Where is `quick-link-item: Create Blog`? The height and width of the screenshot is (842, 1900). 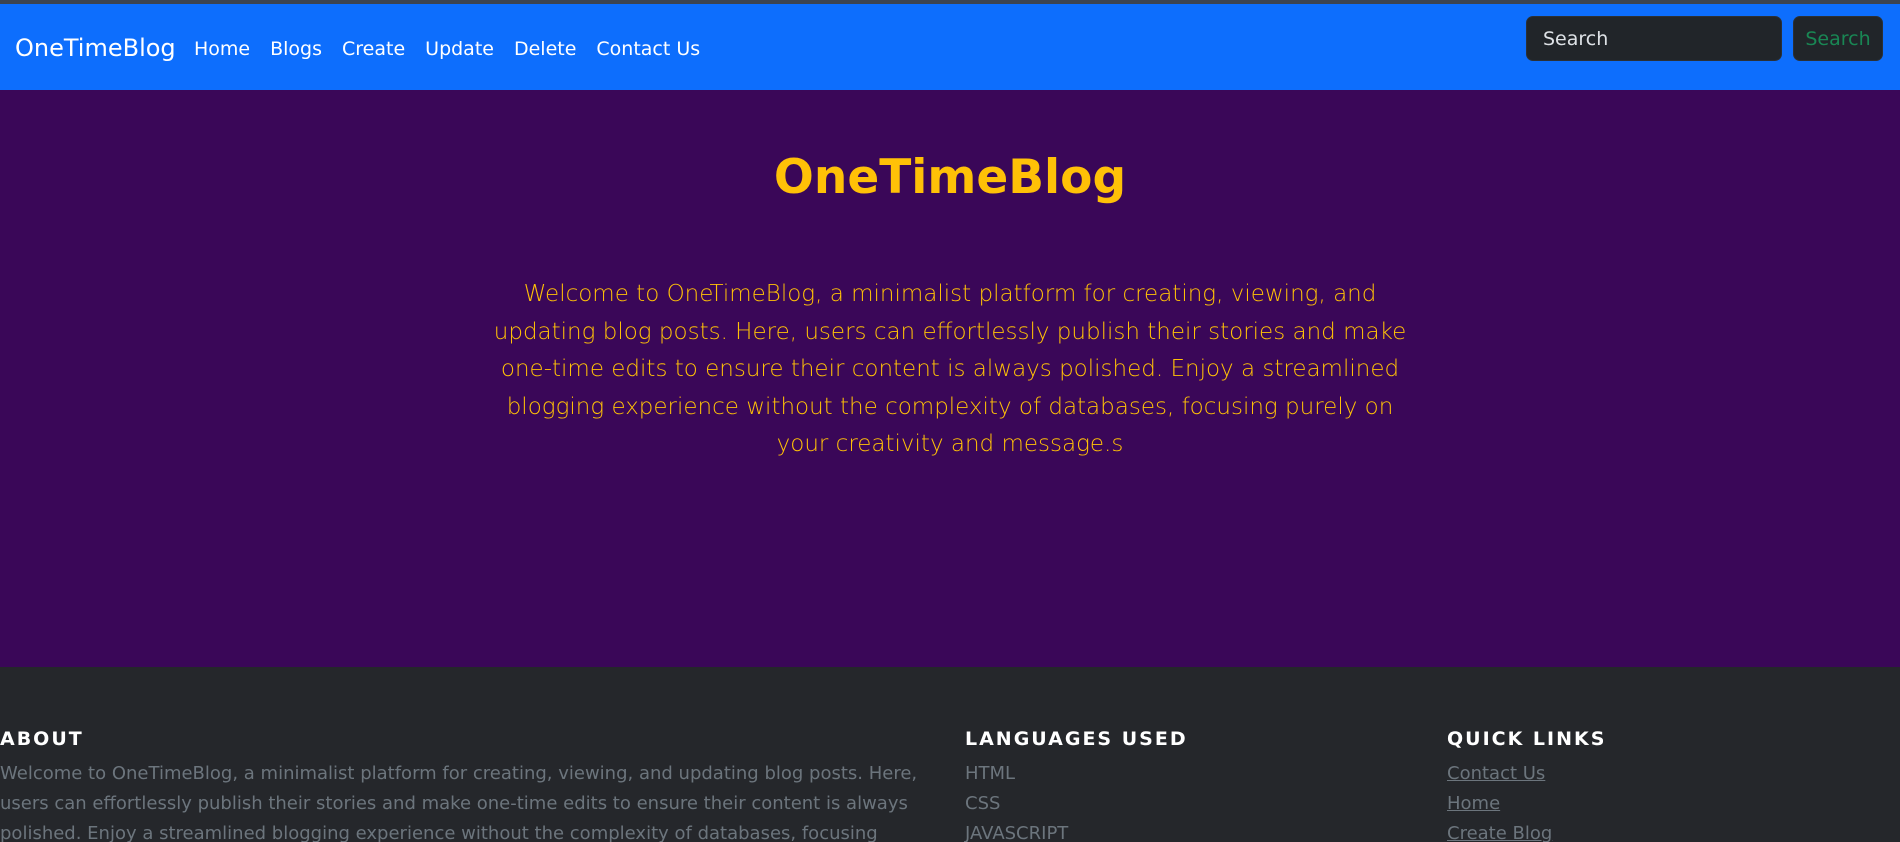 quick-link-item: Create Blog is located at coordinates (1657, 830).